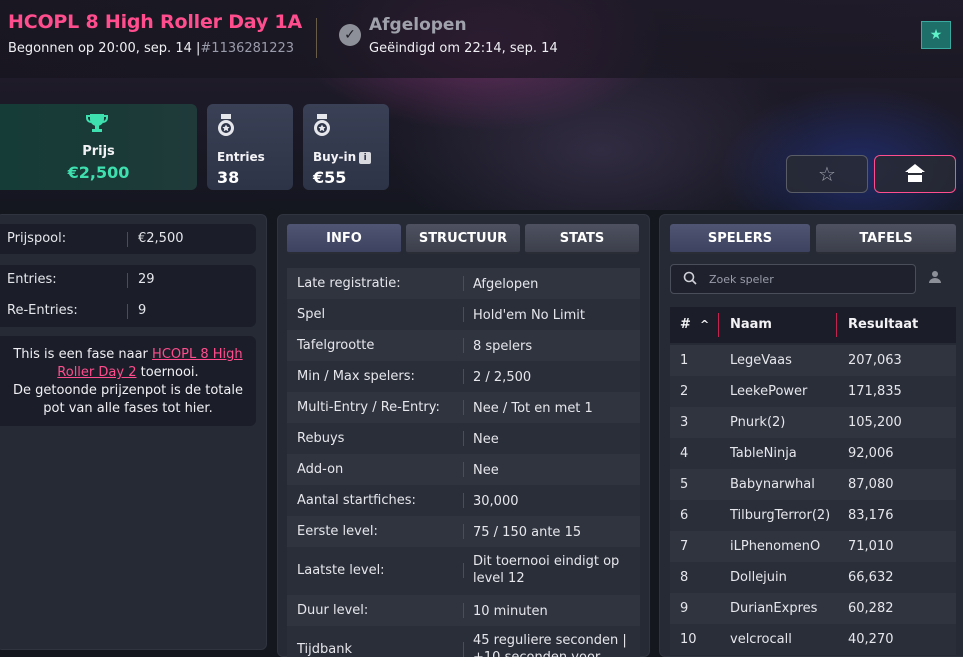 This screenshot has width=963, height=657. Describe the element at coordinates (582, 239) in the screenshot. I see `tab-stats: STATS` at that location.